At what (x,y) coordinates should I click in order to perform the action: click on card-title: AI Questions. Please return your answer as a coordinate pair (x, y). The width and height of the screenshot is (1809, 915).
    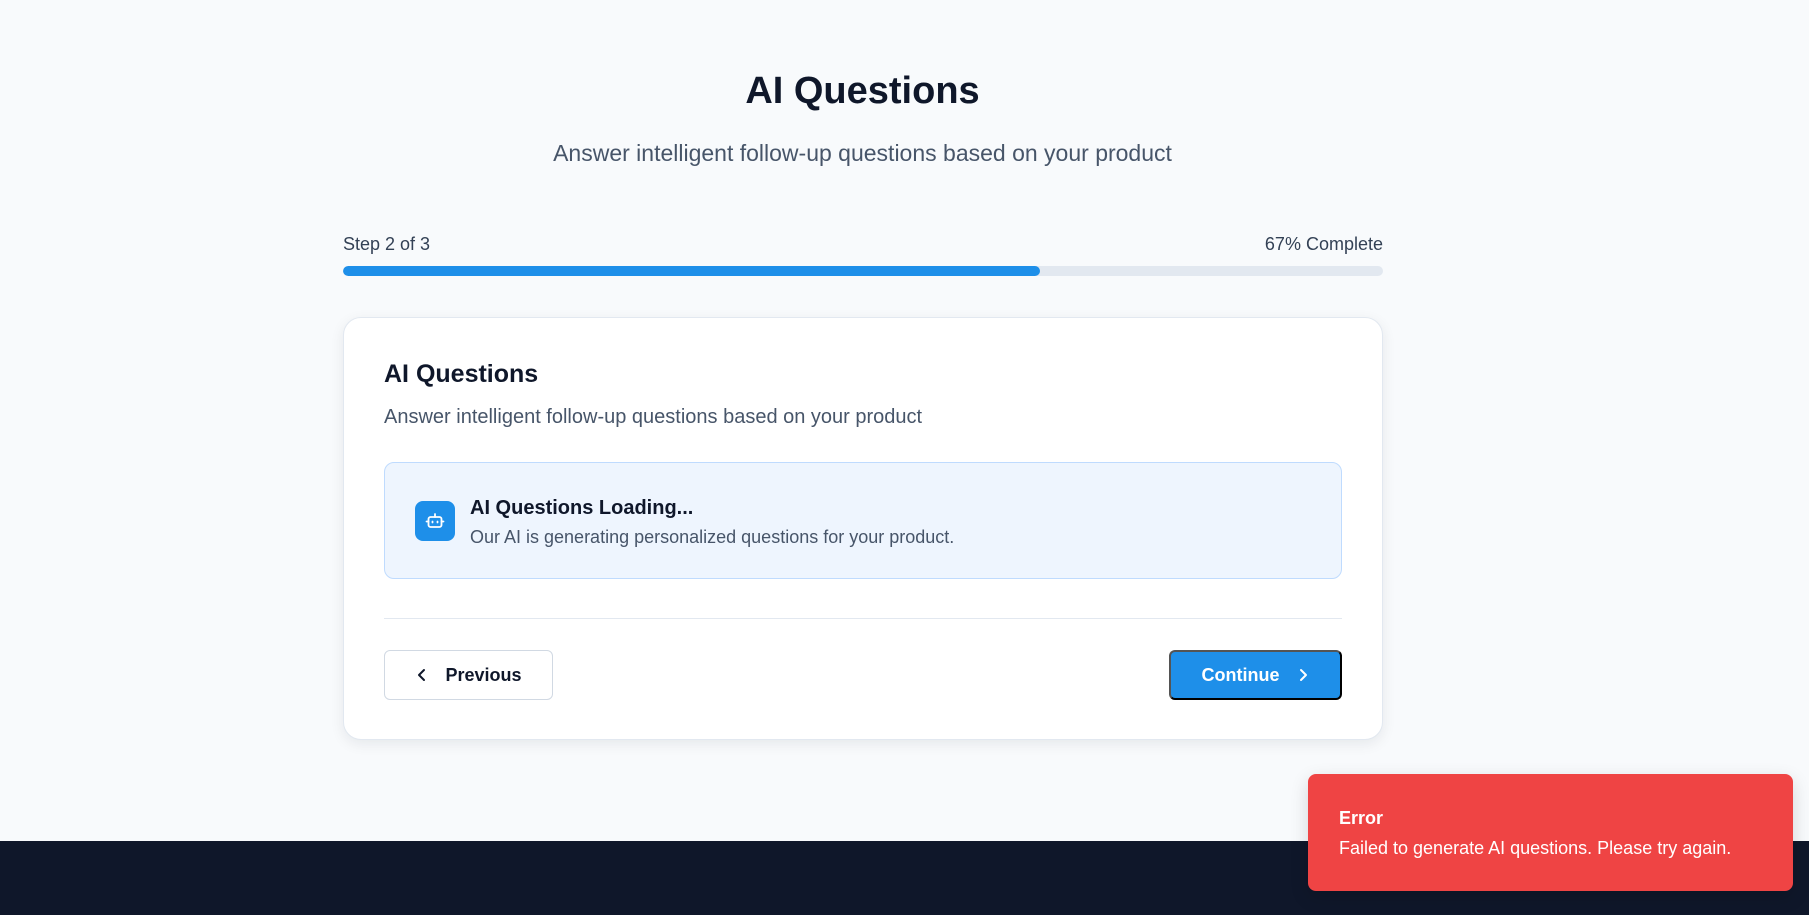
    Looking at the image, I should click on (461, 374).